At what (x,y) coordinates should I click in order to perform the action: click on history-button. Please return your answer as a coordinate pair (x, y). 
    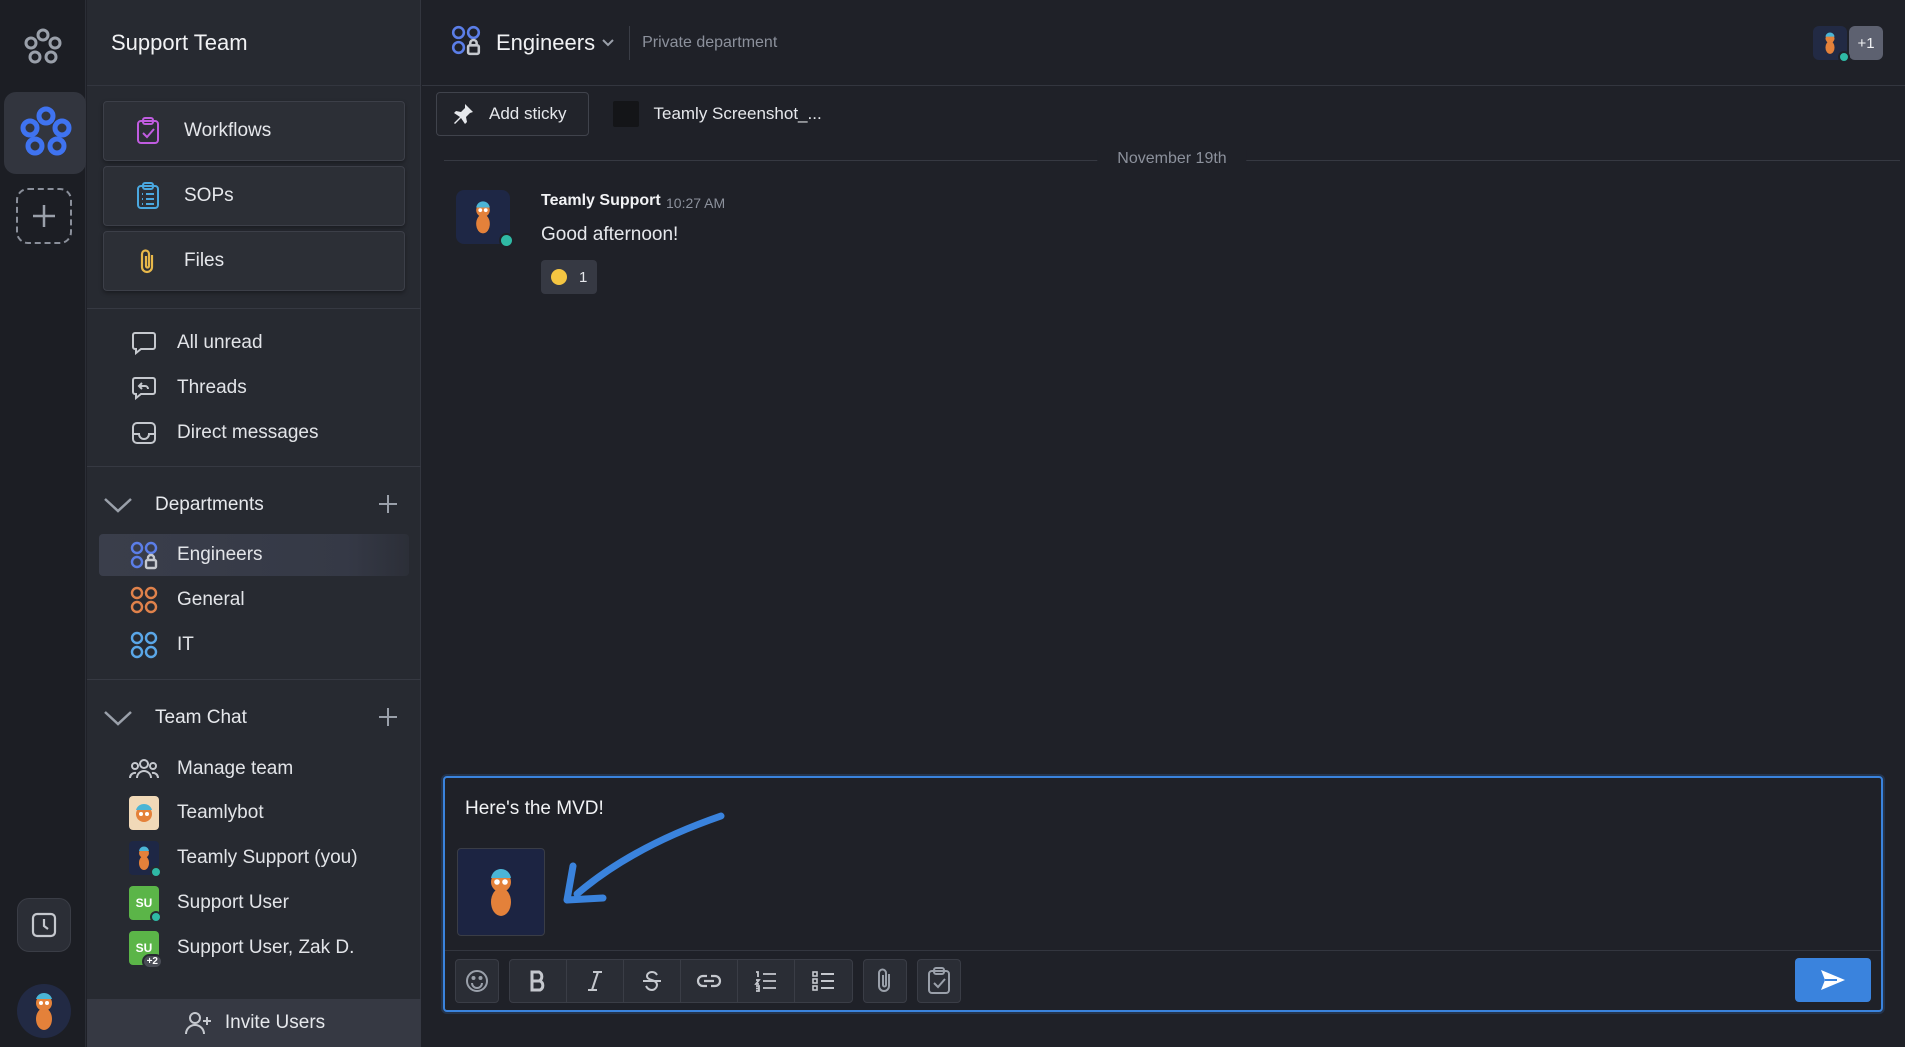
    Looking at the image, I should click on (44, 925).